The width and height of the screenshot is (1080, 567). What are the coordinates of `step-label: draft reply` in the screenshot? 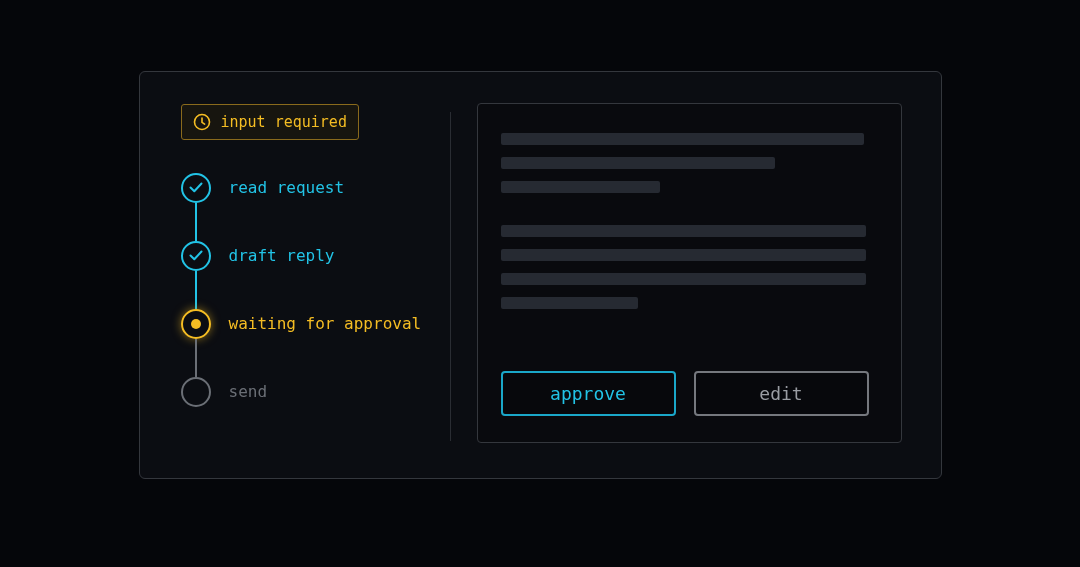 It's located at (281, 255).